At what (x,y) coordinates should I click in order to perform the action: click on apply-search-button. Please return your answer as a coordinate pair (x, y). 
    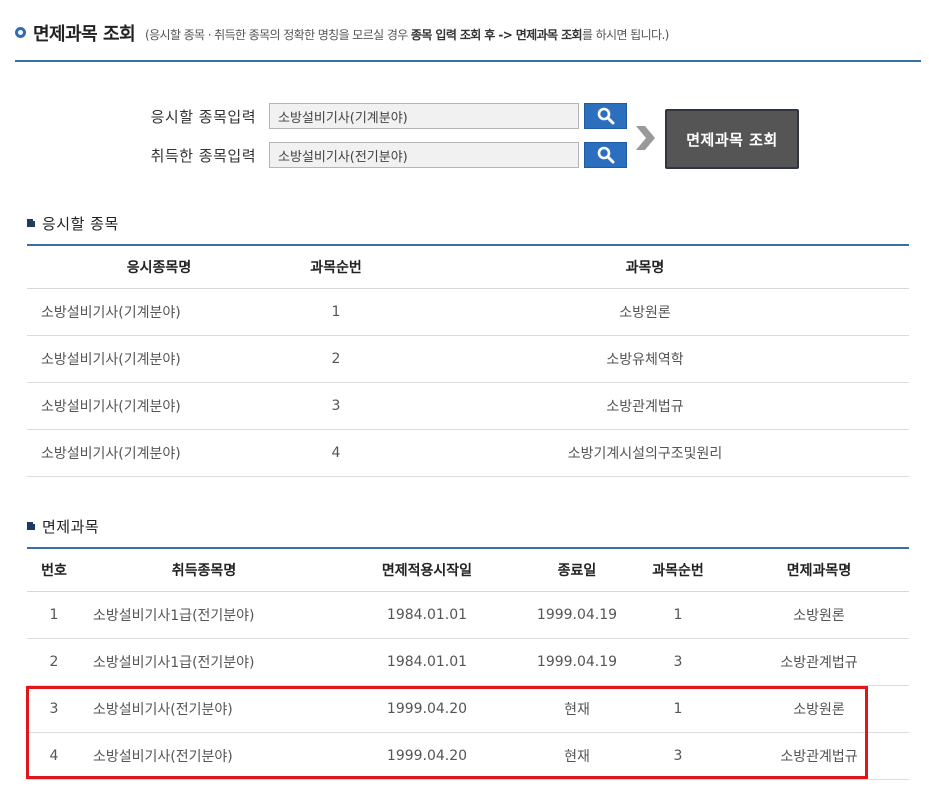
    Looking at the image, I should click on (605, 116).